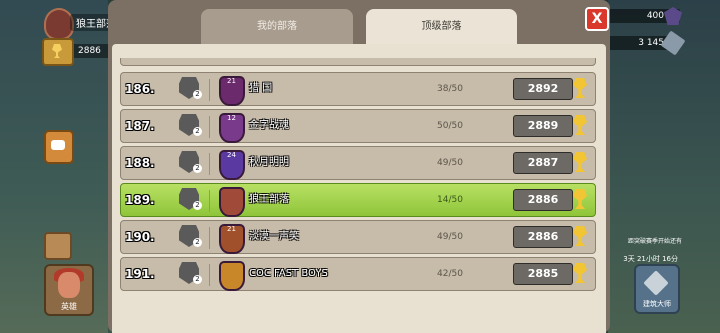 Image resolution: width=720 pixels, height=333 pixels. I want to click on tab-top-clans: 顶级部落, so click(441, 27).